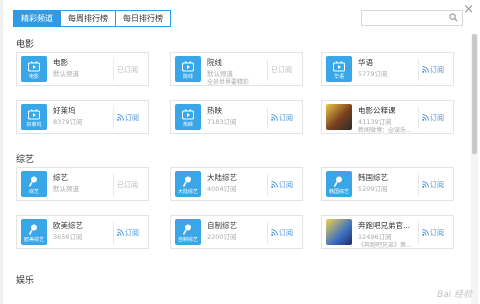 This screenshot has height=304, width=480. I want to click on section-title: 电影, so click(25, 45).